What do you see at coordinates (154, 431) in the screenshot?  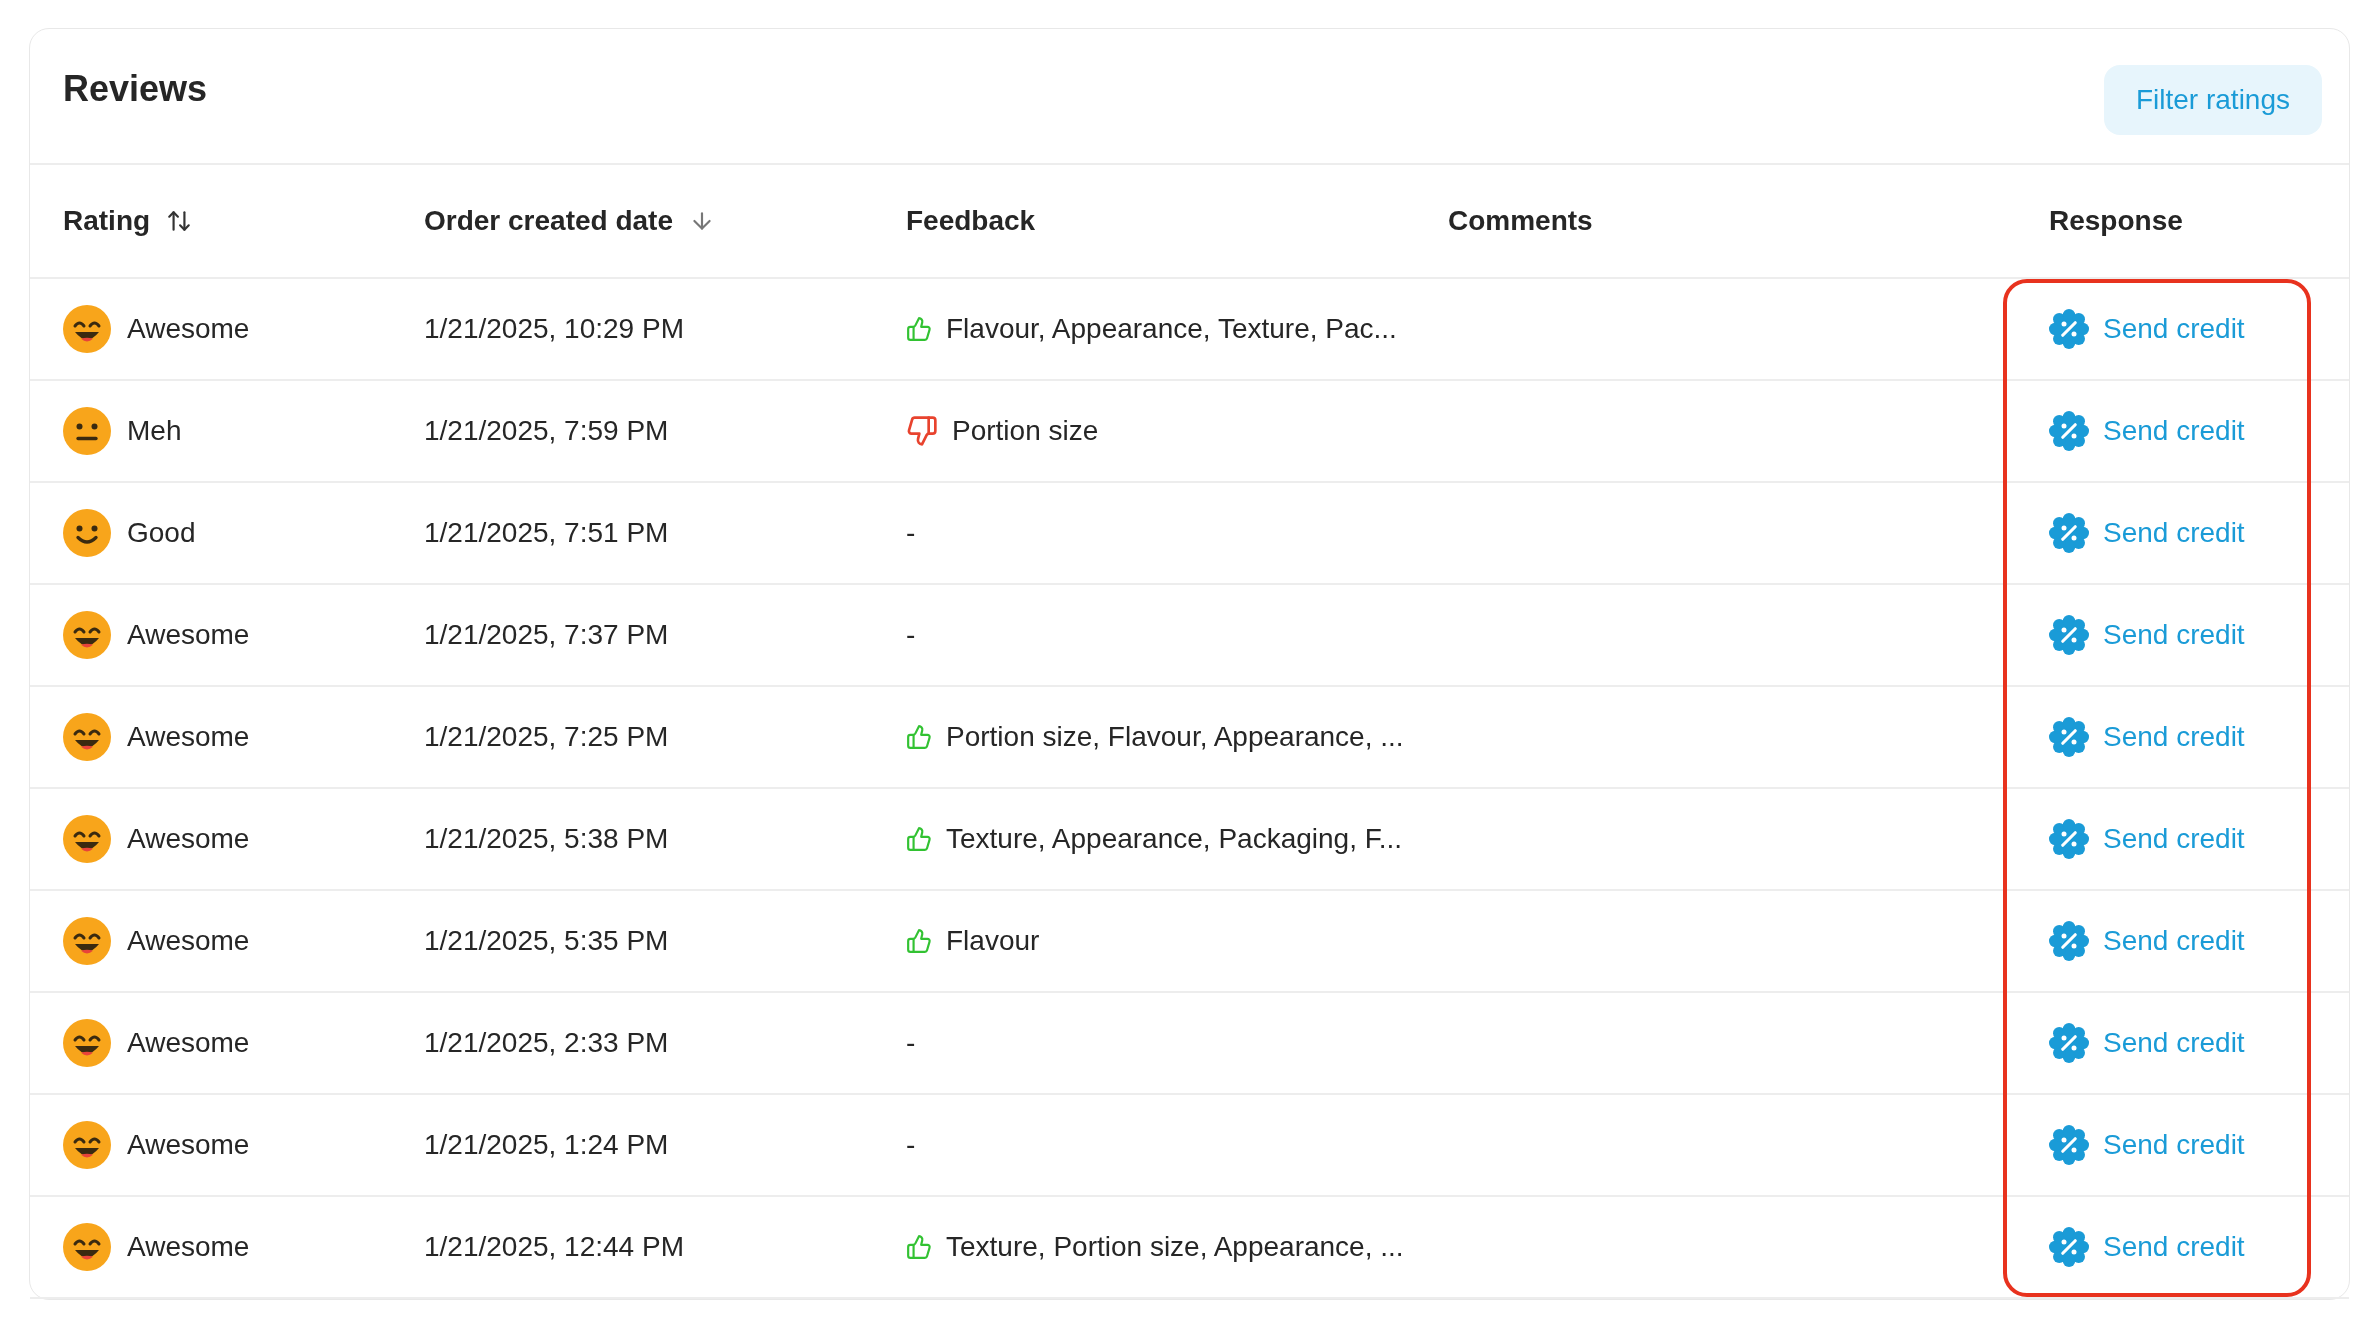 I see `rating-label: Meh` at bounding box center [154, 431].